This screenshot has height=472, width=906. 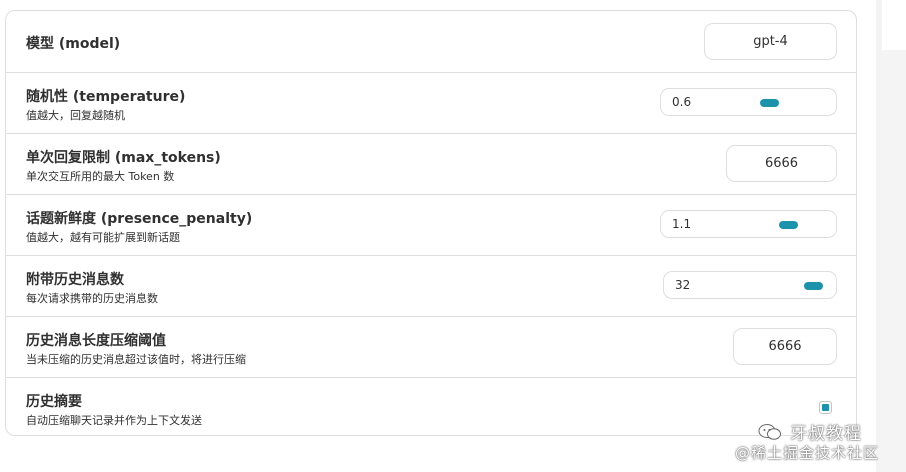 What do you see at coordinates (894, 25) in the screenshot?
I see `scrollbar-thumb` at bounding box center [894, 25].